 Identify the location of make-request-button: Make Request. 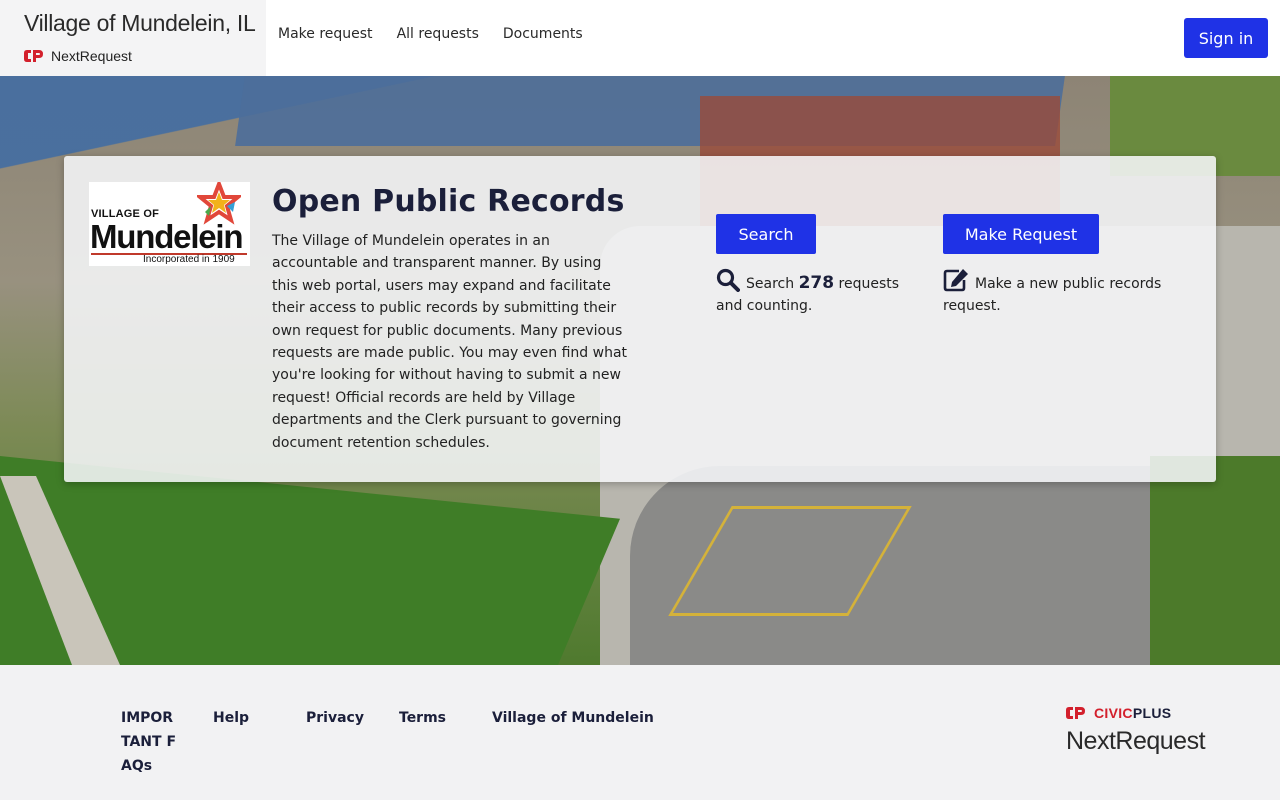
(1021, 234).